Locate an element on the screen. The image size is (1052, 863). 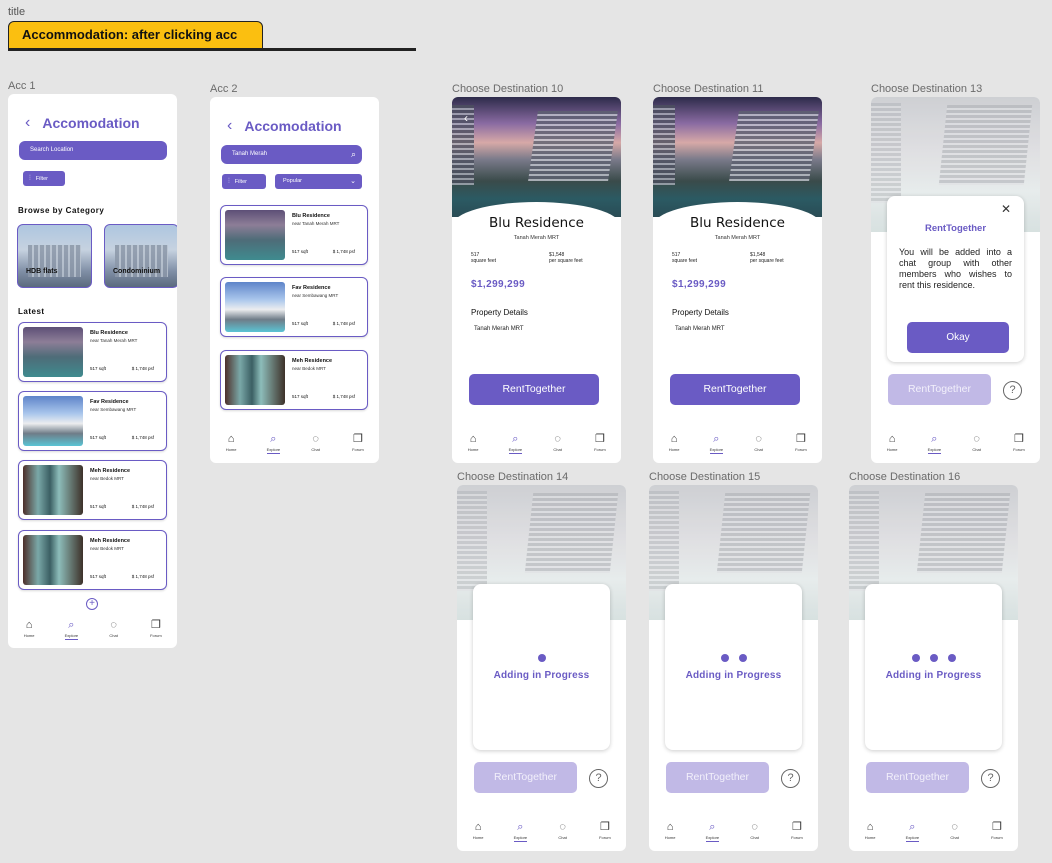
sort-label: Popular is located at coordinates (292, 181).